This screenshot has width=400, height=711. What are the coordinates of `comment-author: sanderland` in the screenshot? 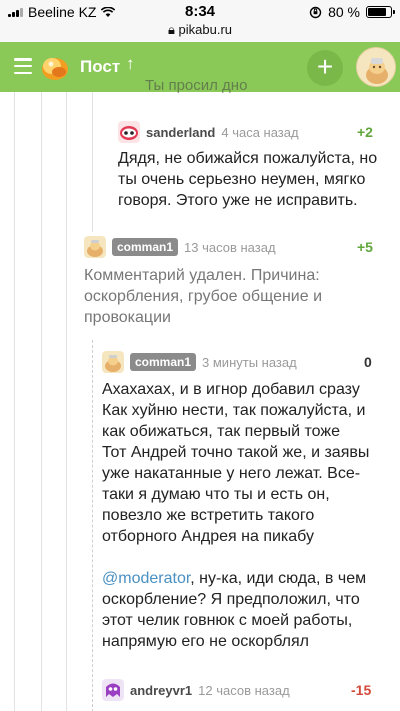 It's located at (180, 132).